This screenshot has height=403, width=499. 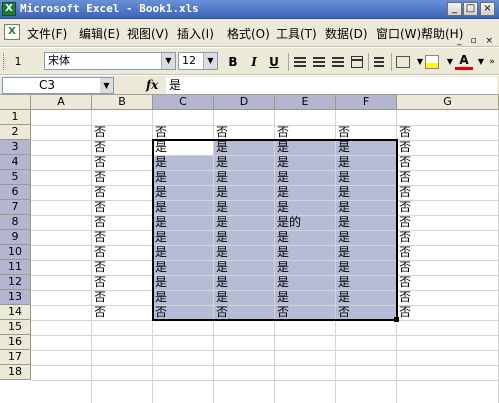 What do you see at coordinates (122, 192) in the screenshot?
I see `cell-b6: 否` at bounding box center [122, 192].